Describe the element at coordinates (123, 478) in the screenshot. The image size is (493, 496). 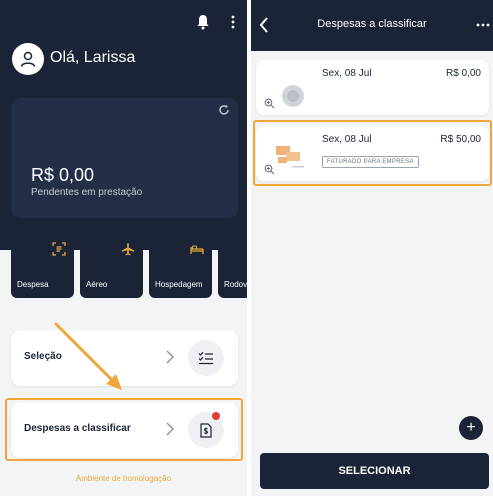
I see `environment-label: Ambiente de homologação` at that location.